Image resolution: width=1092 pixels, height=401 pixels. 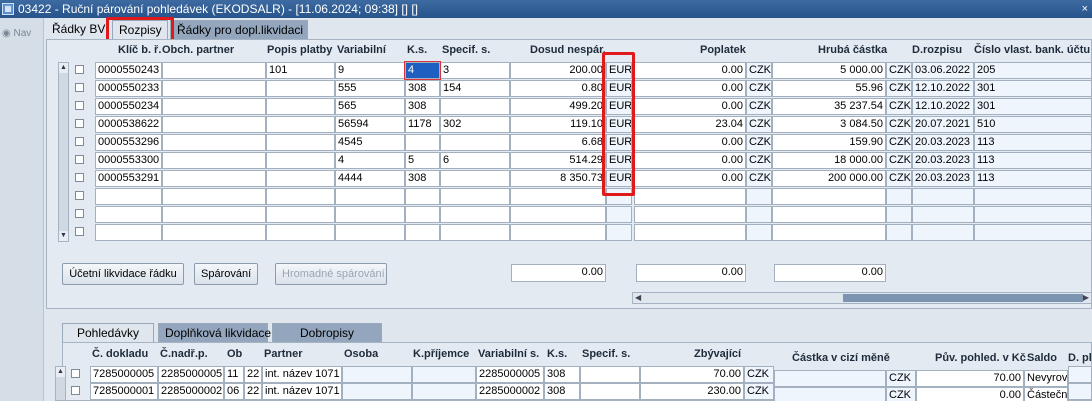 I want to click on tab-radky-bv: Řádky BV, so click(x=77, y=29).